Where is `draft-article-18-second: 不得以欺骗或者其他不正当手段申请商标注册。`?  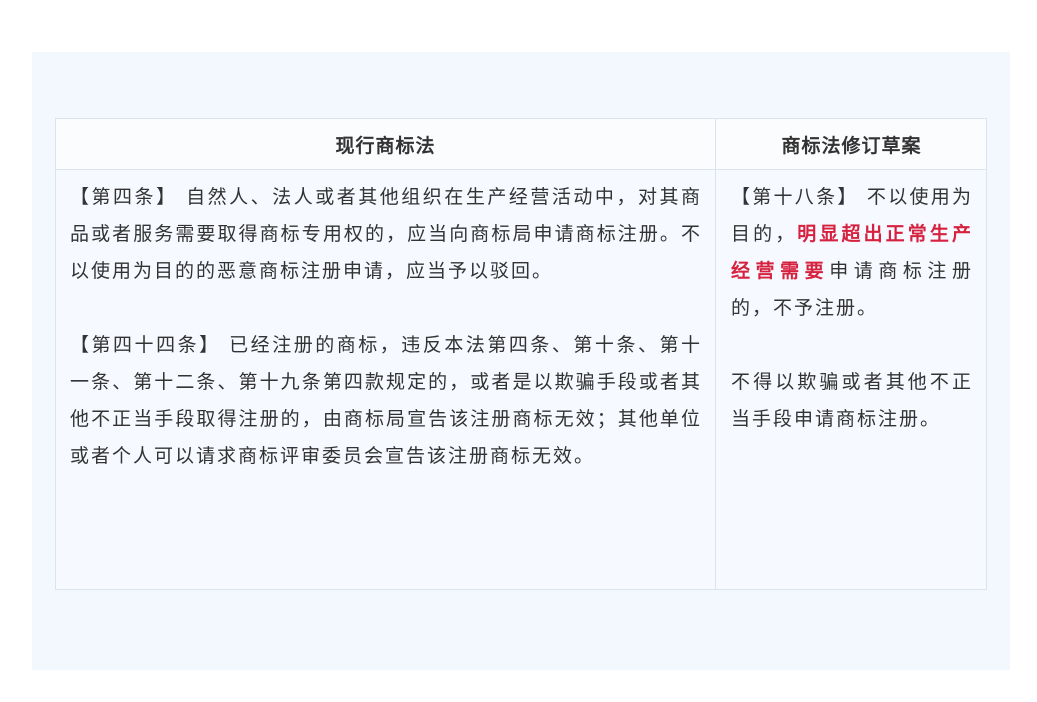 draft-article-18-second: 不得以欺骗或者其他不正当手段申请商标注册。 is located at coordinates (852, 400).